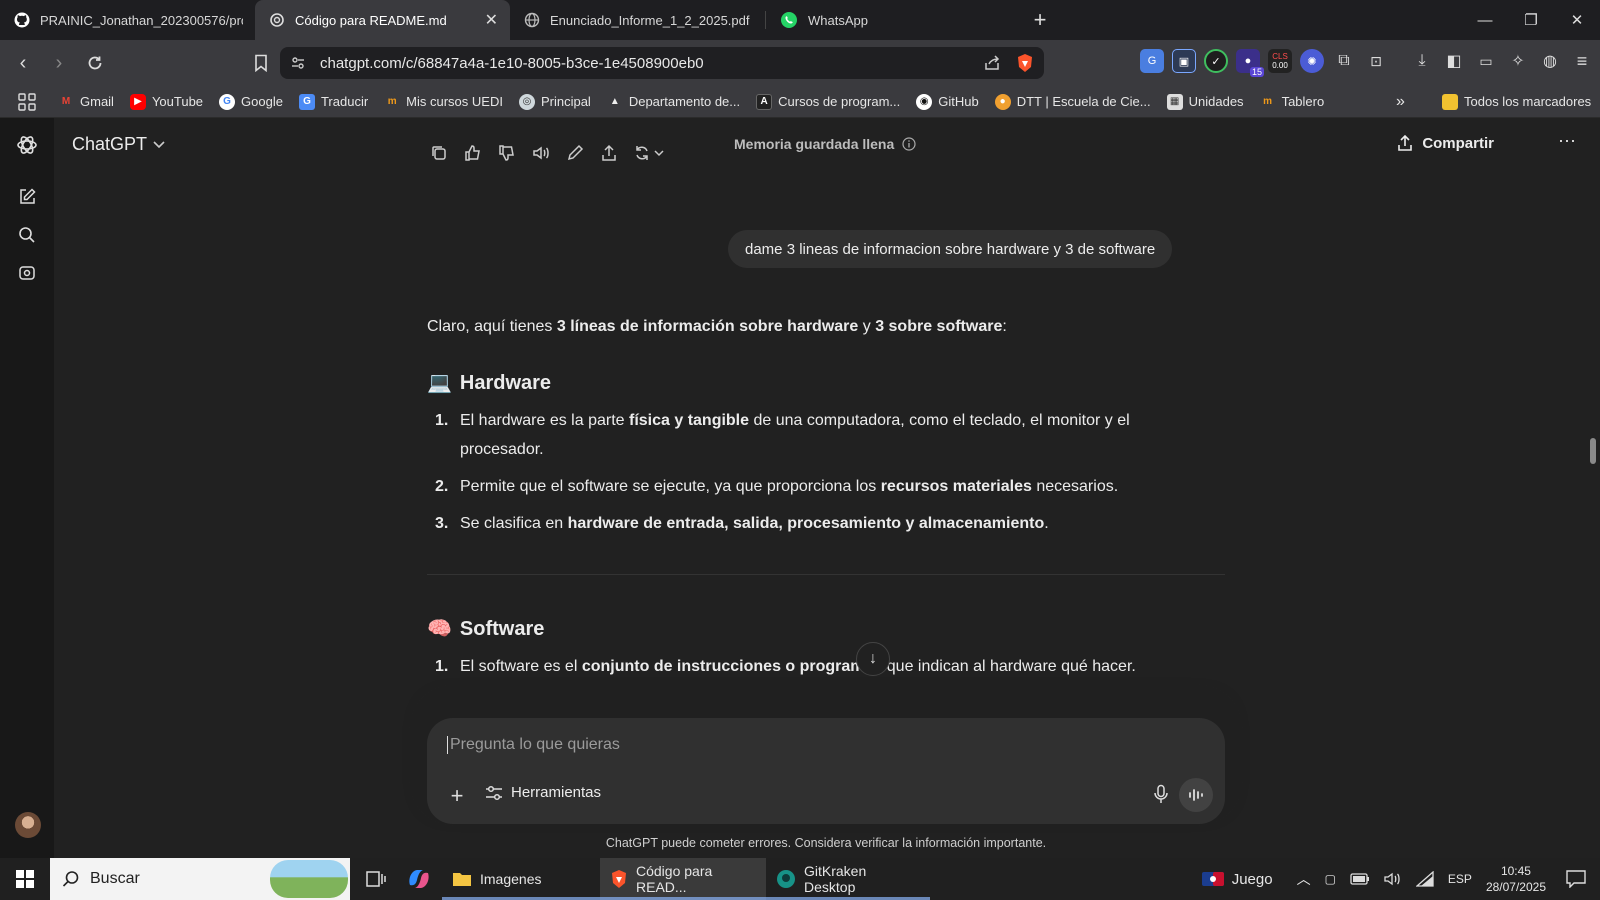 The image size is (1600, 900). What do you see at coordinates (541, 153) in the screenshot?
I see `read-aloud-icon` at bounding box center [541, 153].